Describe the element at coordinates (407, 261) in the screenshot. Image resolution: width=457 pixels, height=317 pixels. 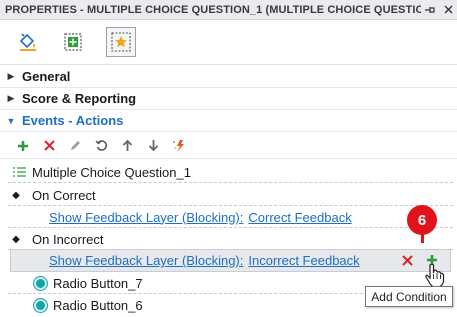
I see `delete-condition-icon` at that location.